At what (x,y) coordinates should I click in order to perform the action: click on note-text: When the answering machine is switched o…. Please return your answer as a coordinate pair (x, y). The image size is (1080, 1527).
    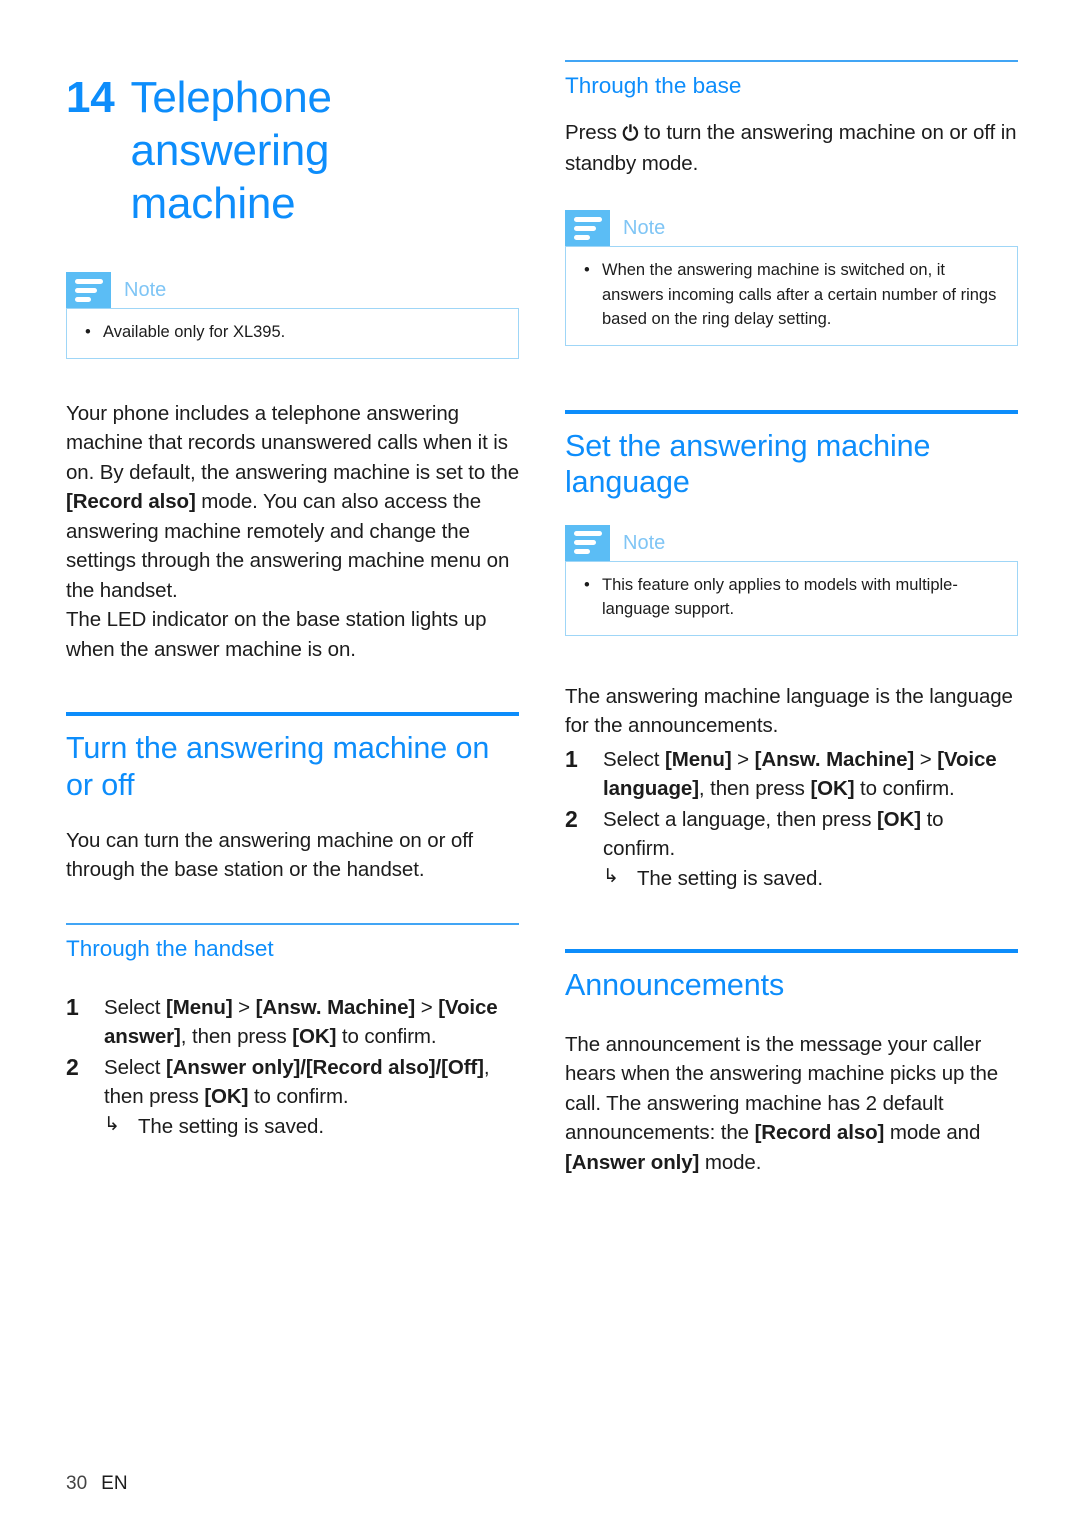
    Looking at the image, I should click on (799, 295).